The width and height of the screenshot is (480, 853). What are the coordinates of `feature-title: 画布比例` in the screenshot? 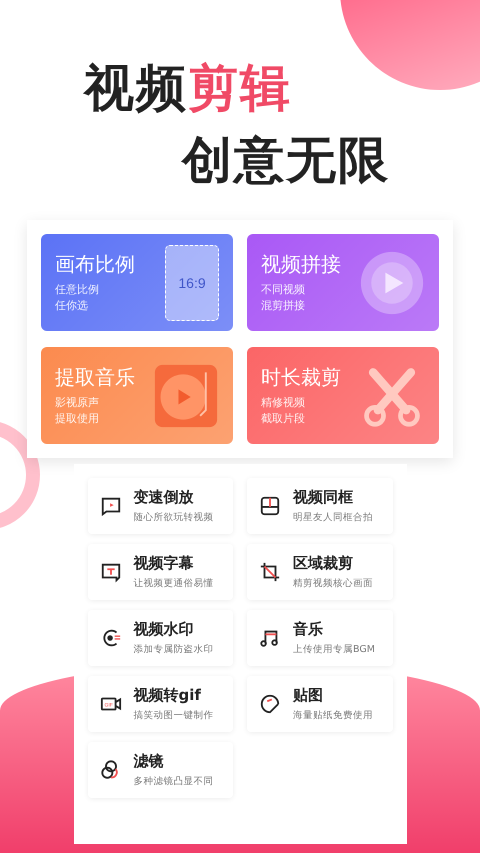 It's located at (95, 264).